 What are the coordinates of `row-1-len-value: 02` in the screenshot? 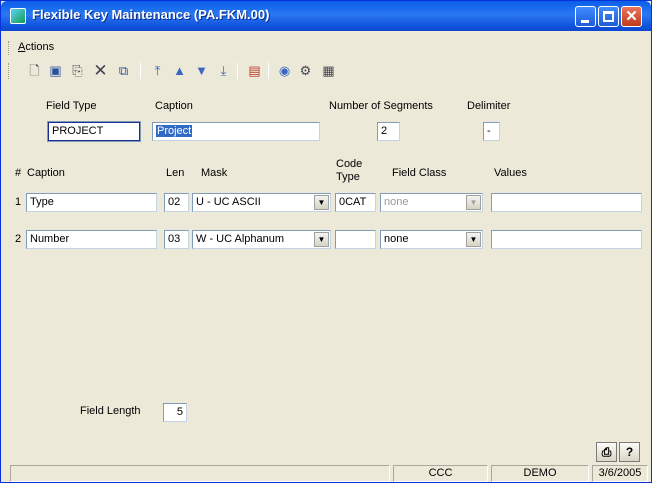 It's located at (174, 202).